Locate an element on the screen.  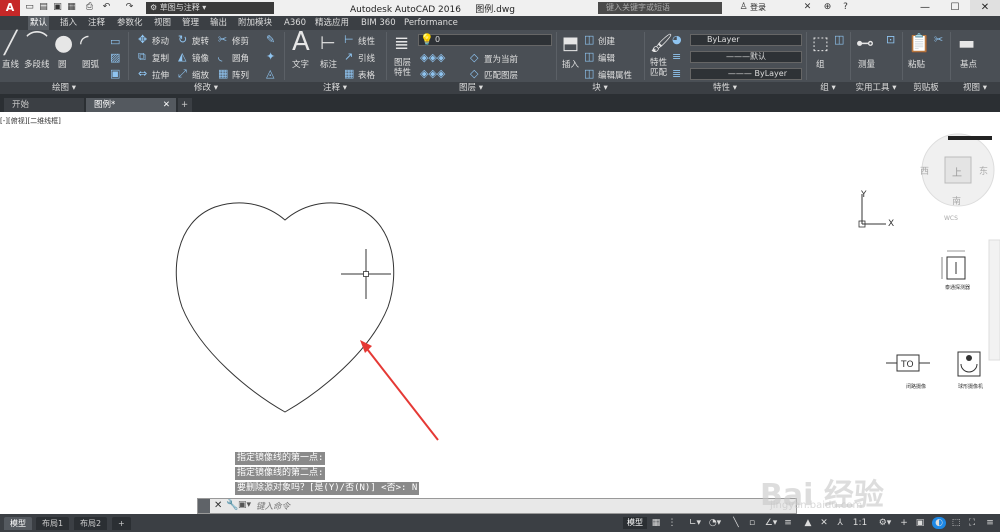
workspace-gear-icon: ⚙▾ is located at coordinates (885, 523).